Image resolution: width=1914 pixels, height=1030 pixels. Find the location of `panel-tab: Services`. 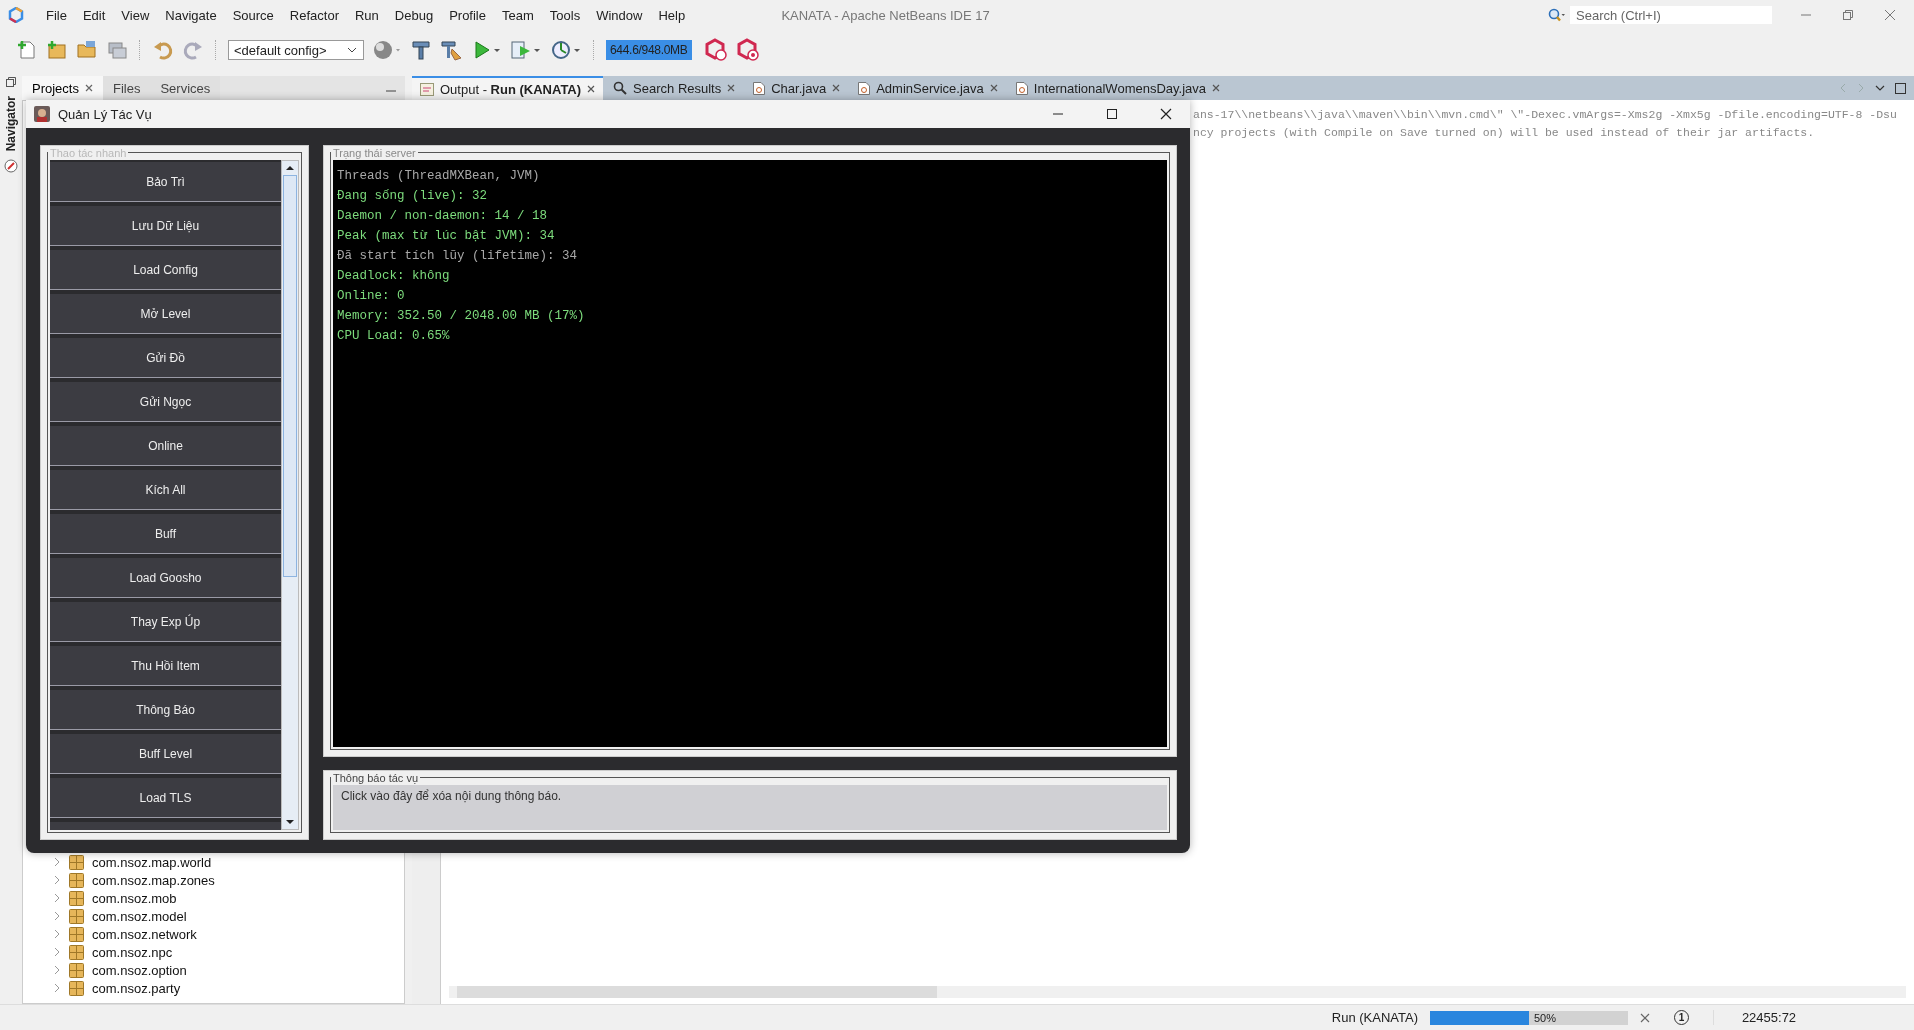

panel-tab: Services is located at coordinates (185, 88).